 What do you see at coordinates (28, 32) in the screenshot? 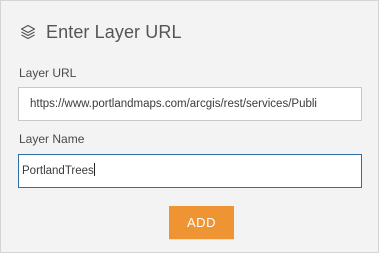
I see `layers-icon` at bounding box center [28, 32].